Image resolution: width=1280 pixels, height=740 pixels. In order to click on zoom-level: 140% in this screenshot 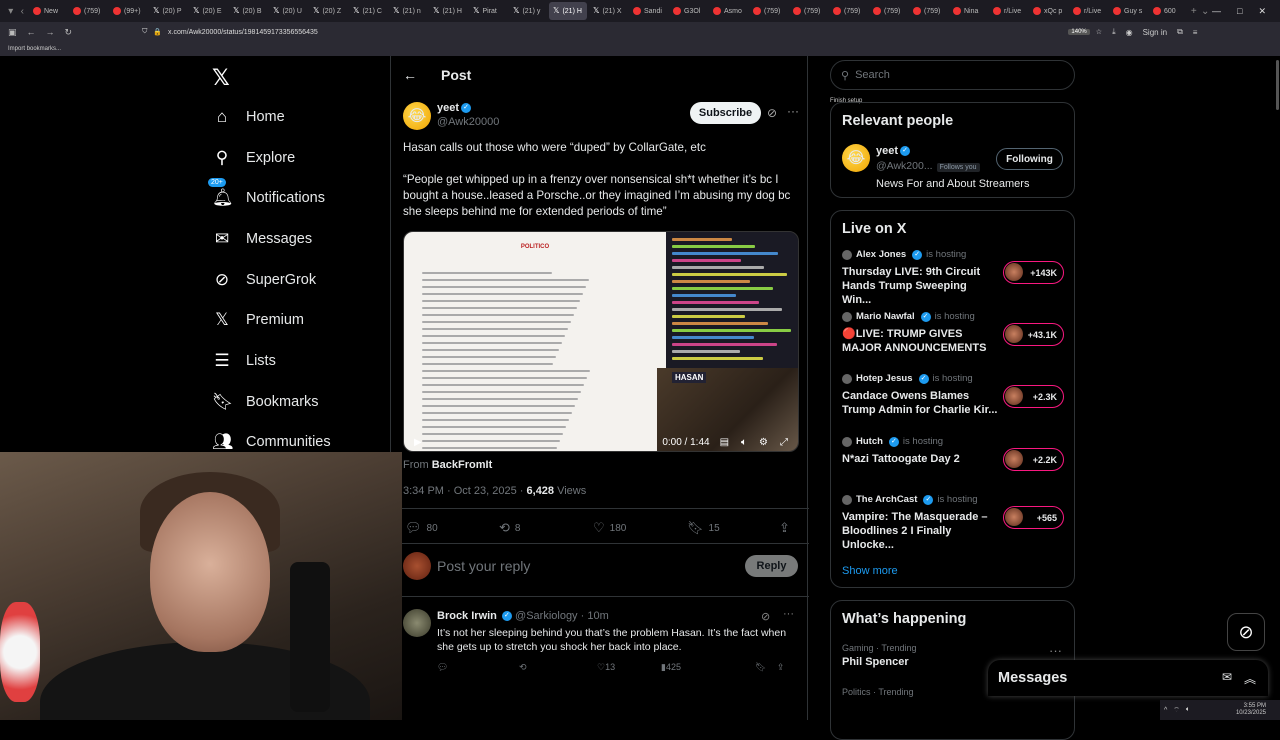, I will do `click(1079, 32)`.